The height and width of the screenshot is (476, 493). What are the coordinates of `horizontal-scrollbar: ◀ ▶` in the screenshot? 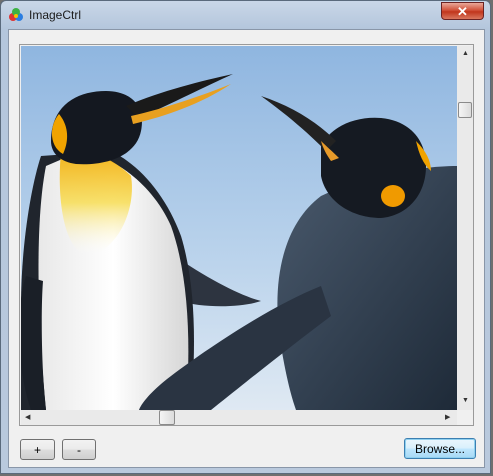 It's located at (239, 417).